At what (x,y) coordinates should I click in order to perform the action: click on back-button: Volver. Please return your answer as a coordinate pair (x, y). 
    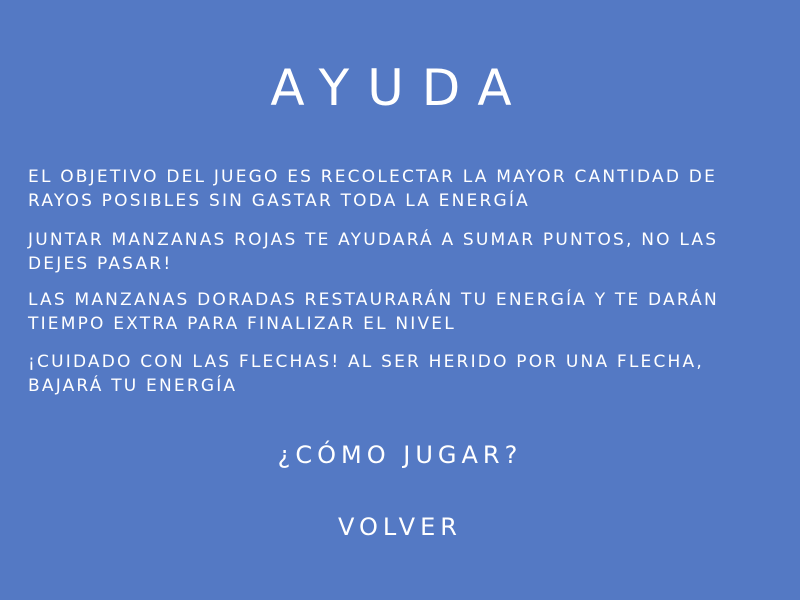
    Looking at the image, I should click on (400, 527).